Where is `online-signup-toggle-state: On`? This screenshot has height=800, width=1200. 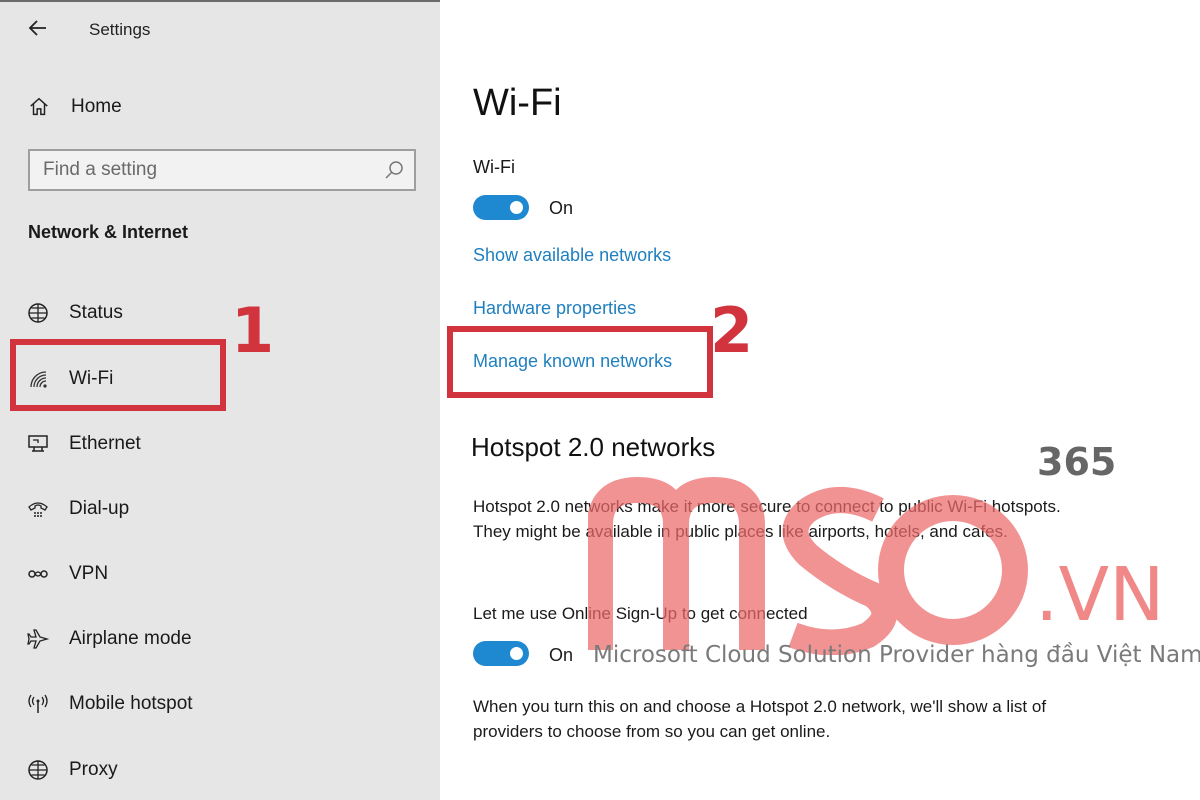 online-signup-toggle-state: On is located at coordinates (561, 655).